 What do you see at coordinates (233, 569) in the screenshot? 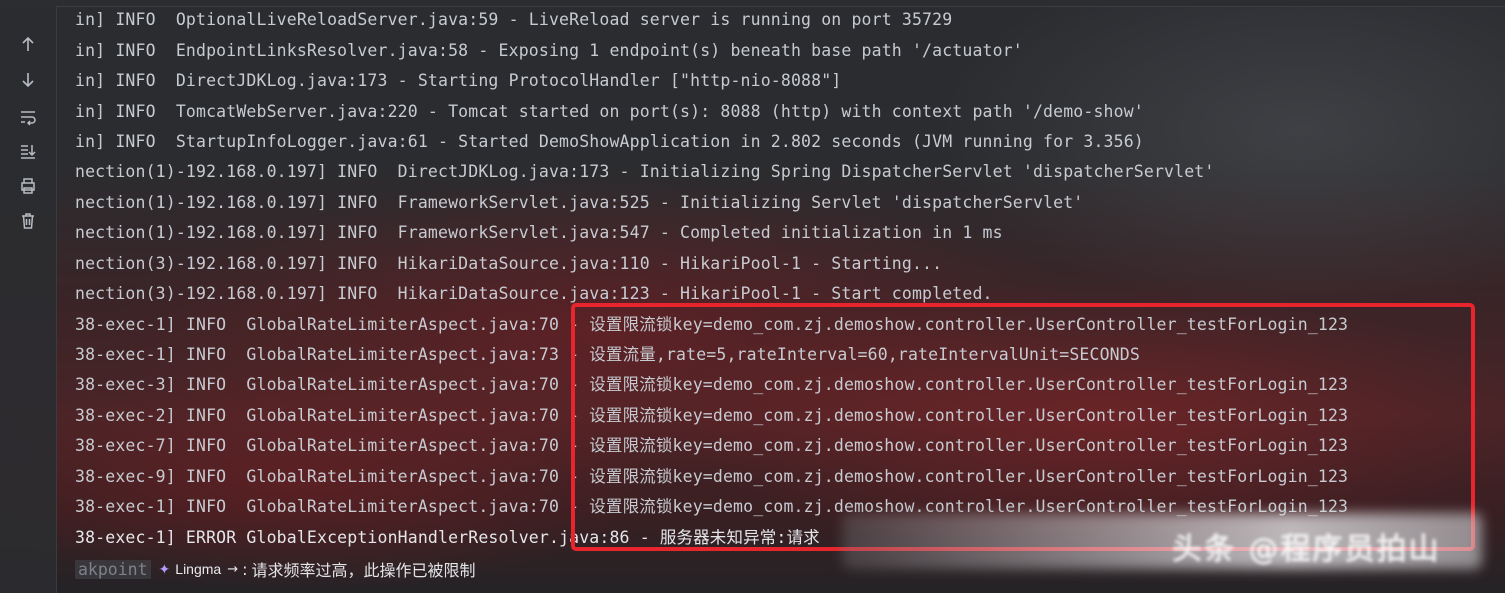
I see `arrow-right-icon: →` at bounding box center [233, 569].